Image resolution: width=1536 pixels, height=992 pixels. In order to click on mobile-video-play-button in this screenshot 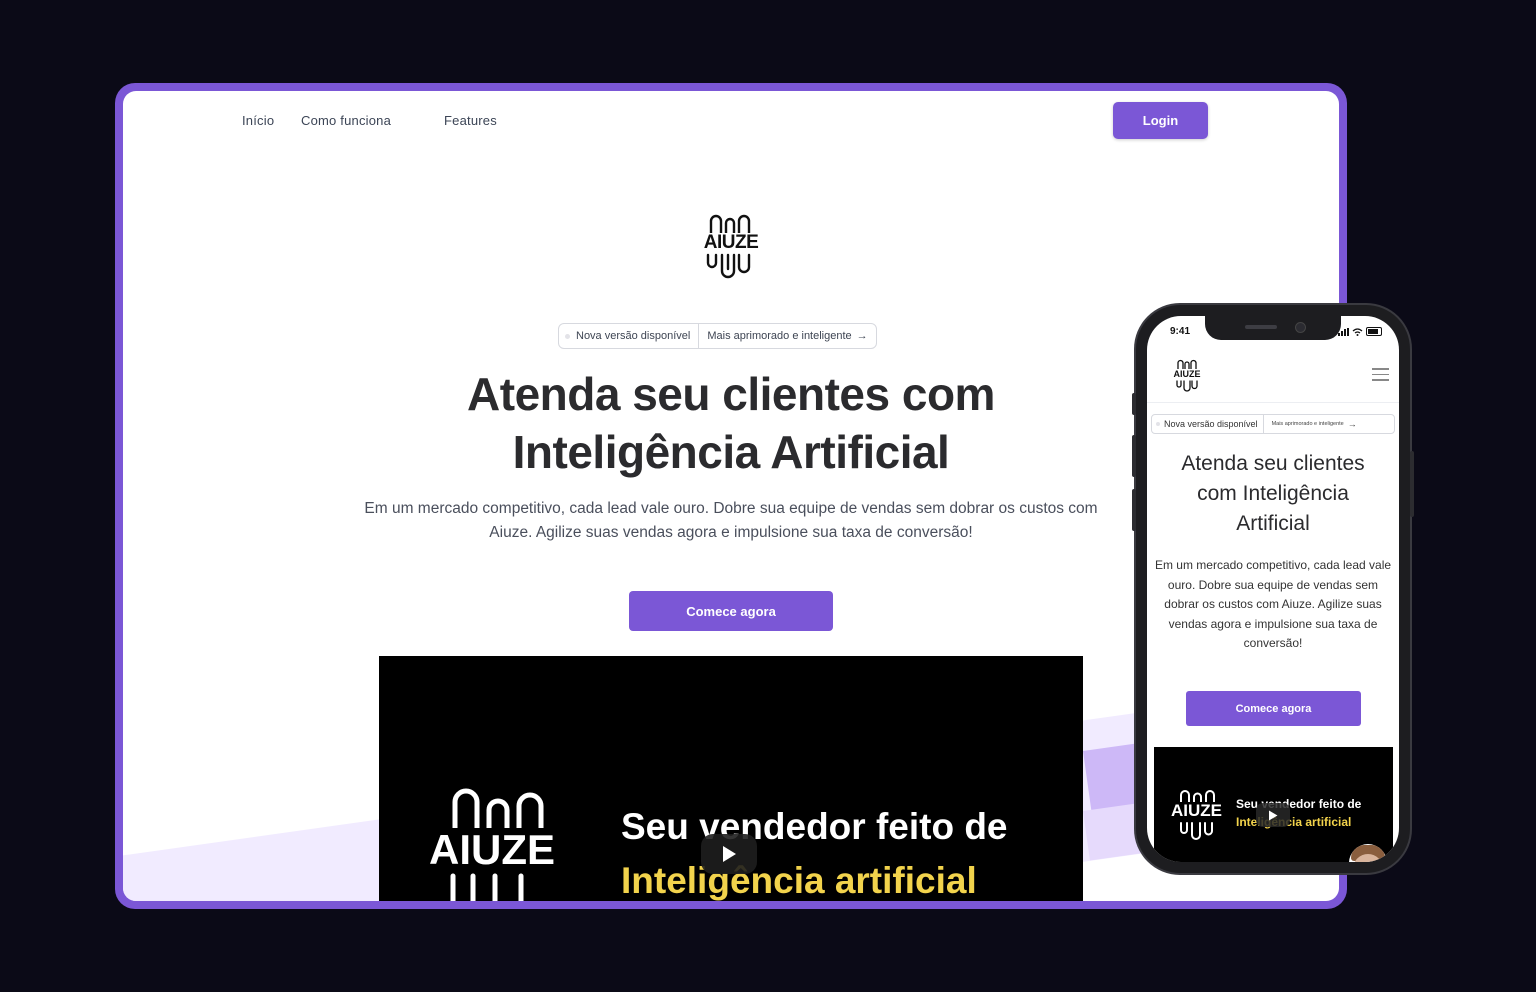, I will do `click(1273, 815)`.